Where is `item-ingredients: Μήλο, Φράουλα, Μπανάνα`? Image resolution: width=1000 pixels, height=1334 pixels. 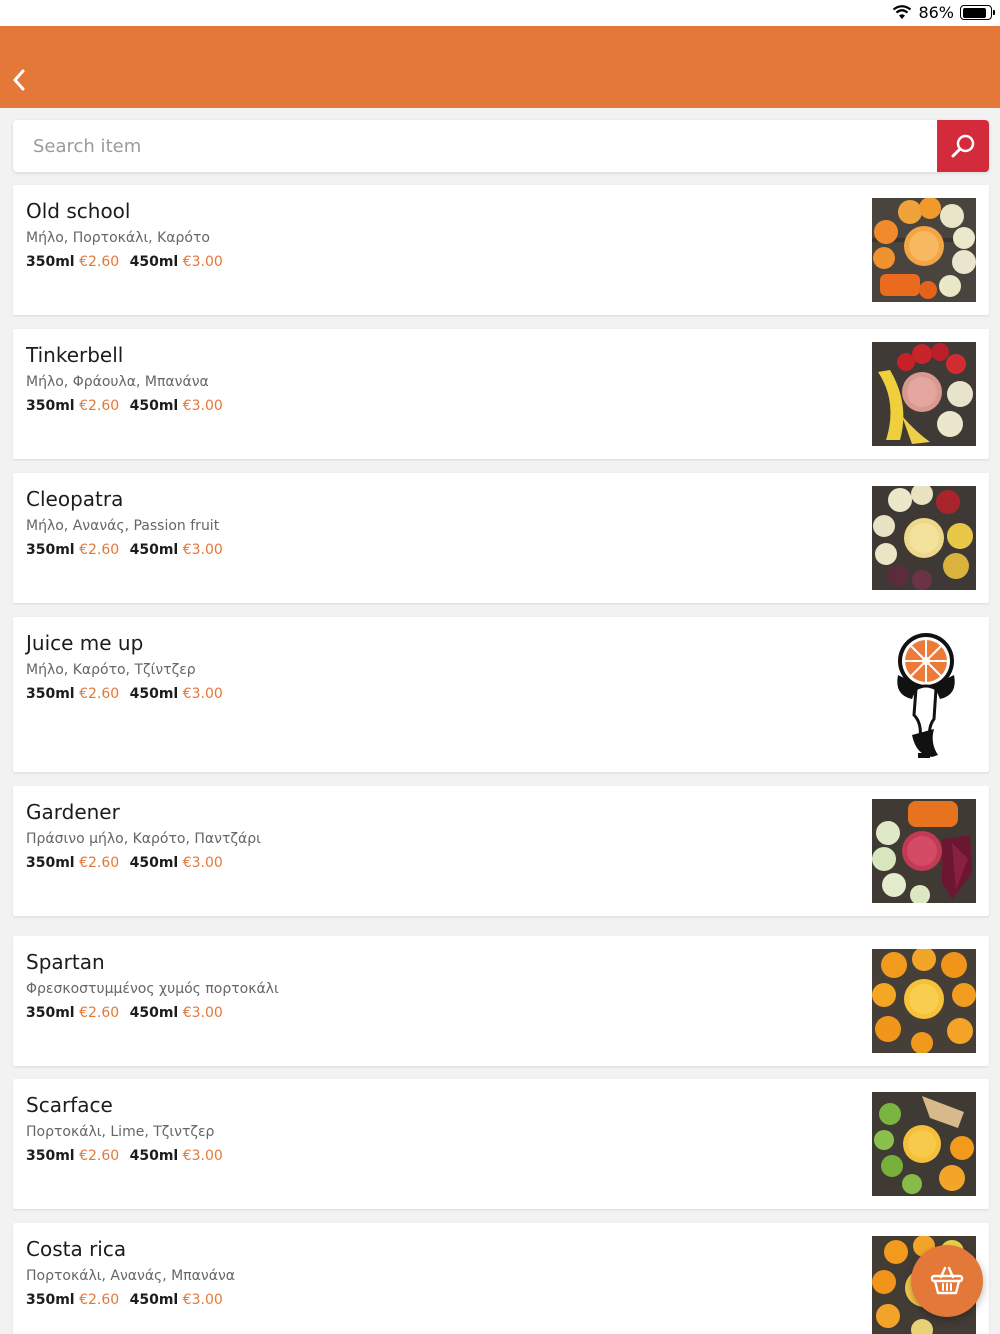 item-ingredients: Μήλο, Φράουλα, Μπανάνα is located at coordinates (117, 382).